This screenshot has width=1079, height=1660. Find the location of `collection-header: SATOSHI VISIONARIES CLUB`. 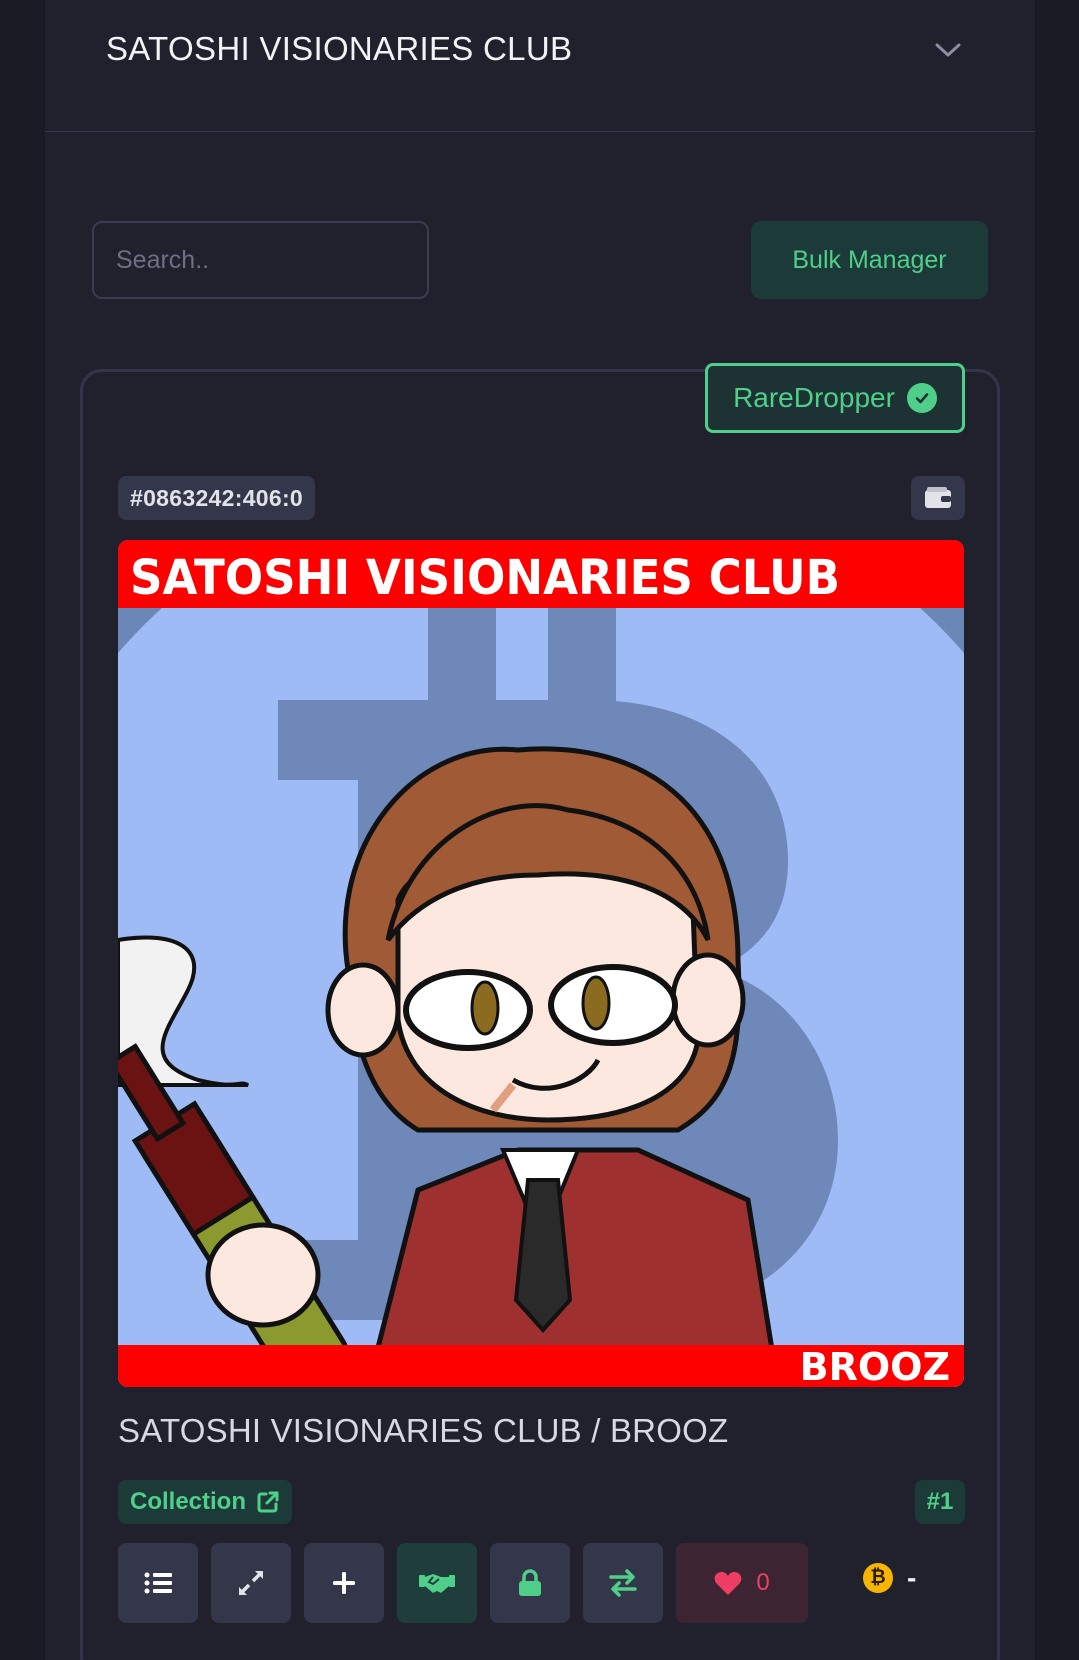

collection-header: SATOSHI VISIONARIES CLUB is located at coordinates (540, 66).